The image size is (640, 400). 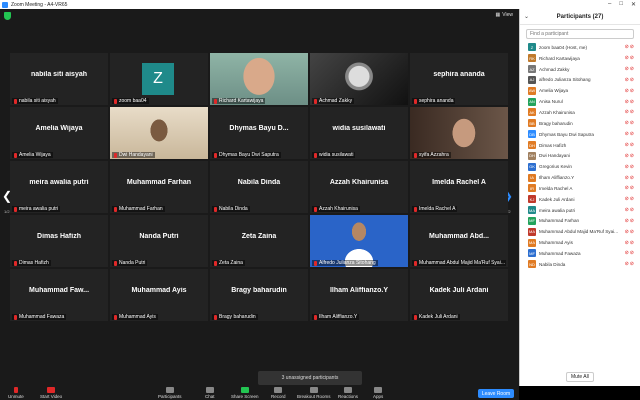 What do you see at coordinates (580, 177) in the screenshot?
I see `participant-row: IA Ilham Aliffianzo.Y ⊘⊘` at bounding box center [580, 177].